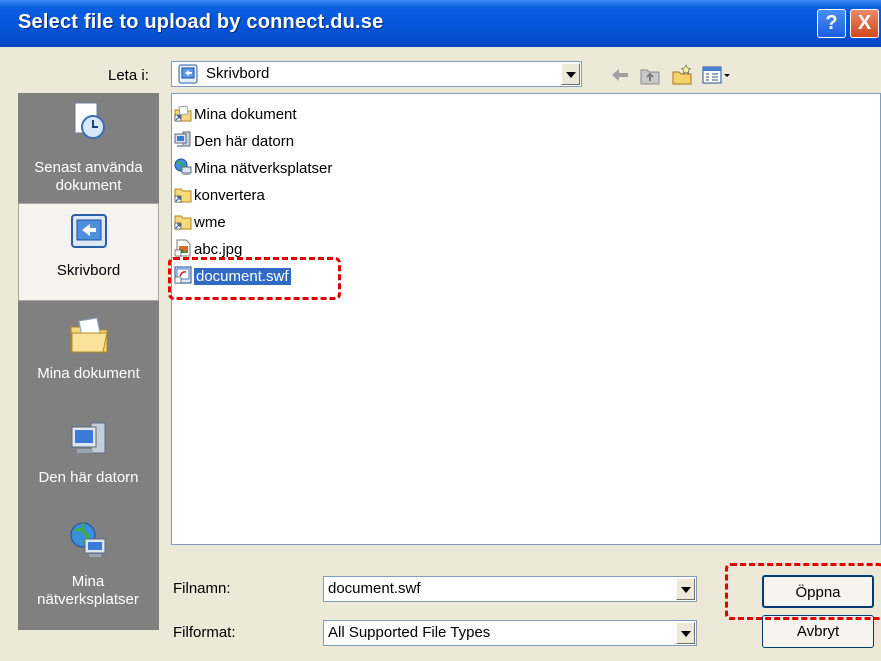 This screenshot has height=661, width=881. Describe the element at coordinates (183, 248) in the screenshot. I see `image-file-icon` at that location.